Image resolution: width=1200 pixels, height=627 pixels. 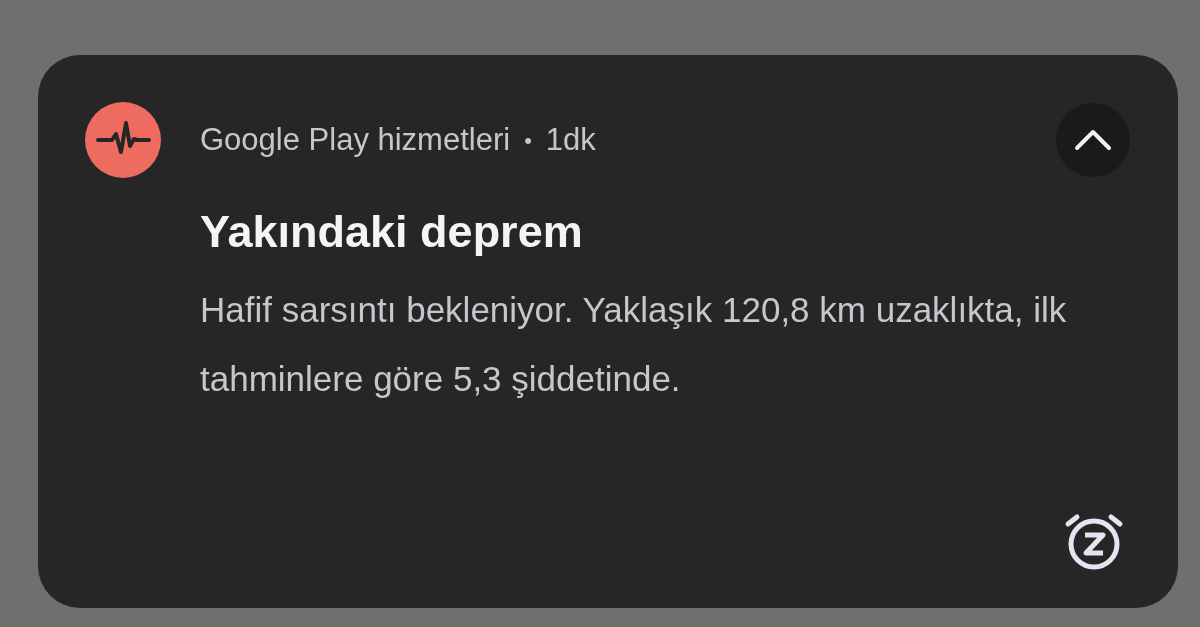 I want to click on heartbeat-icon, so click(x=123, y=140).